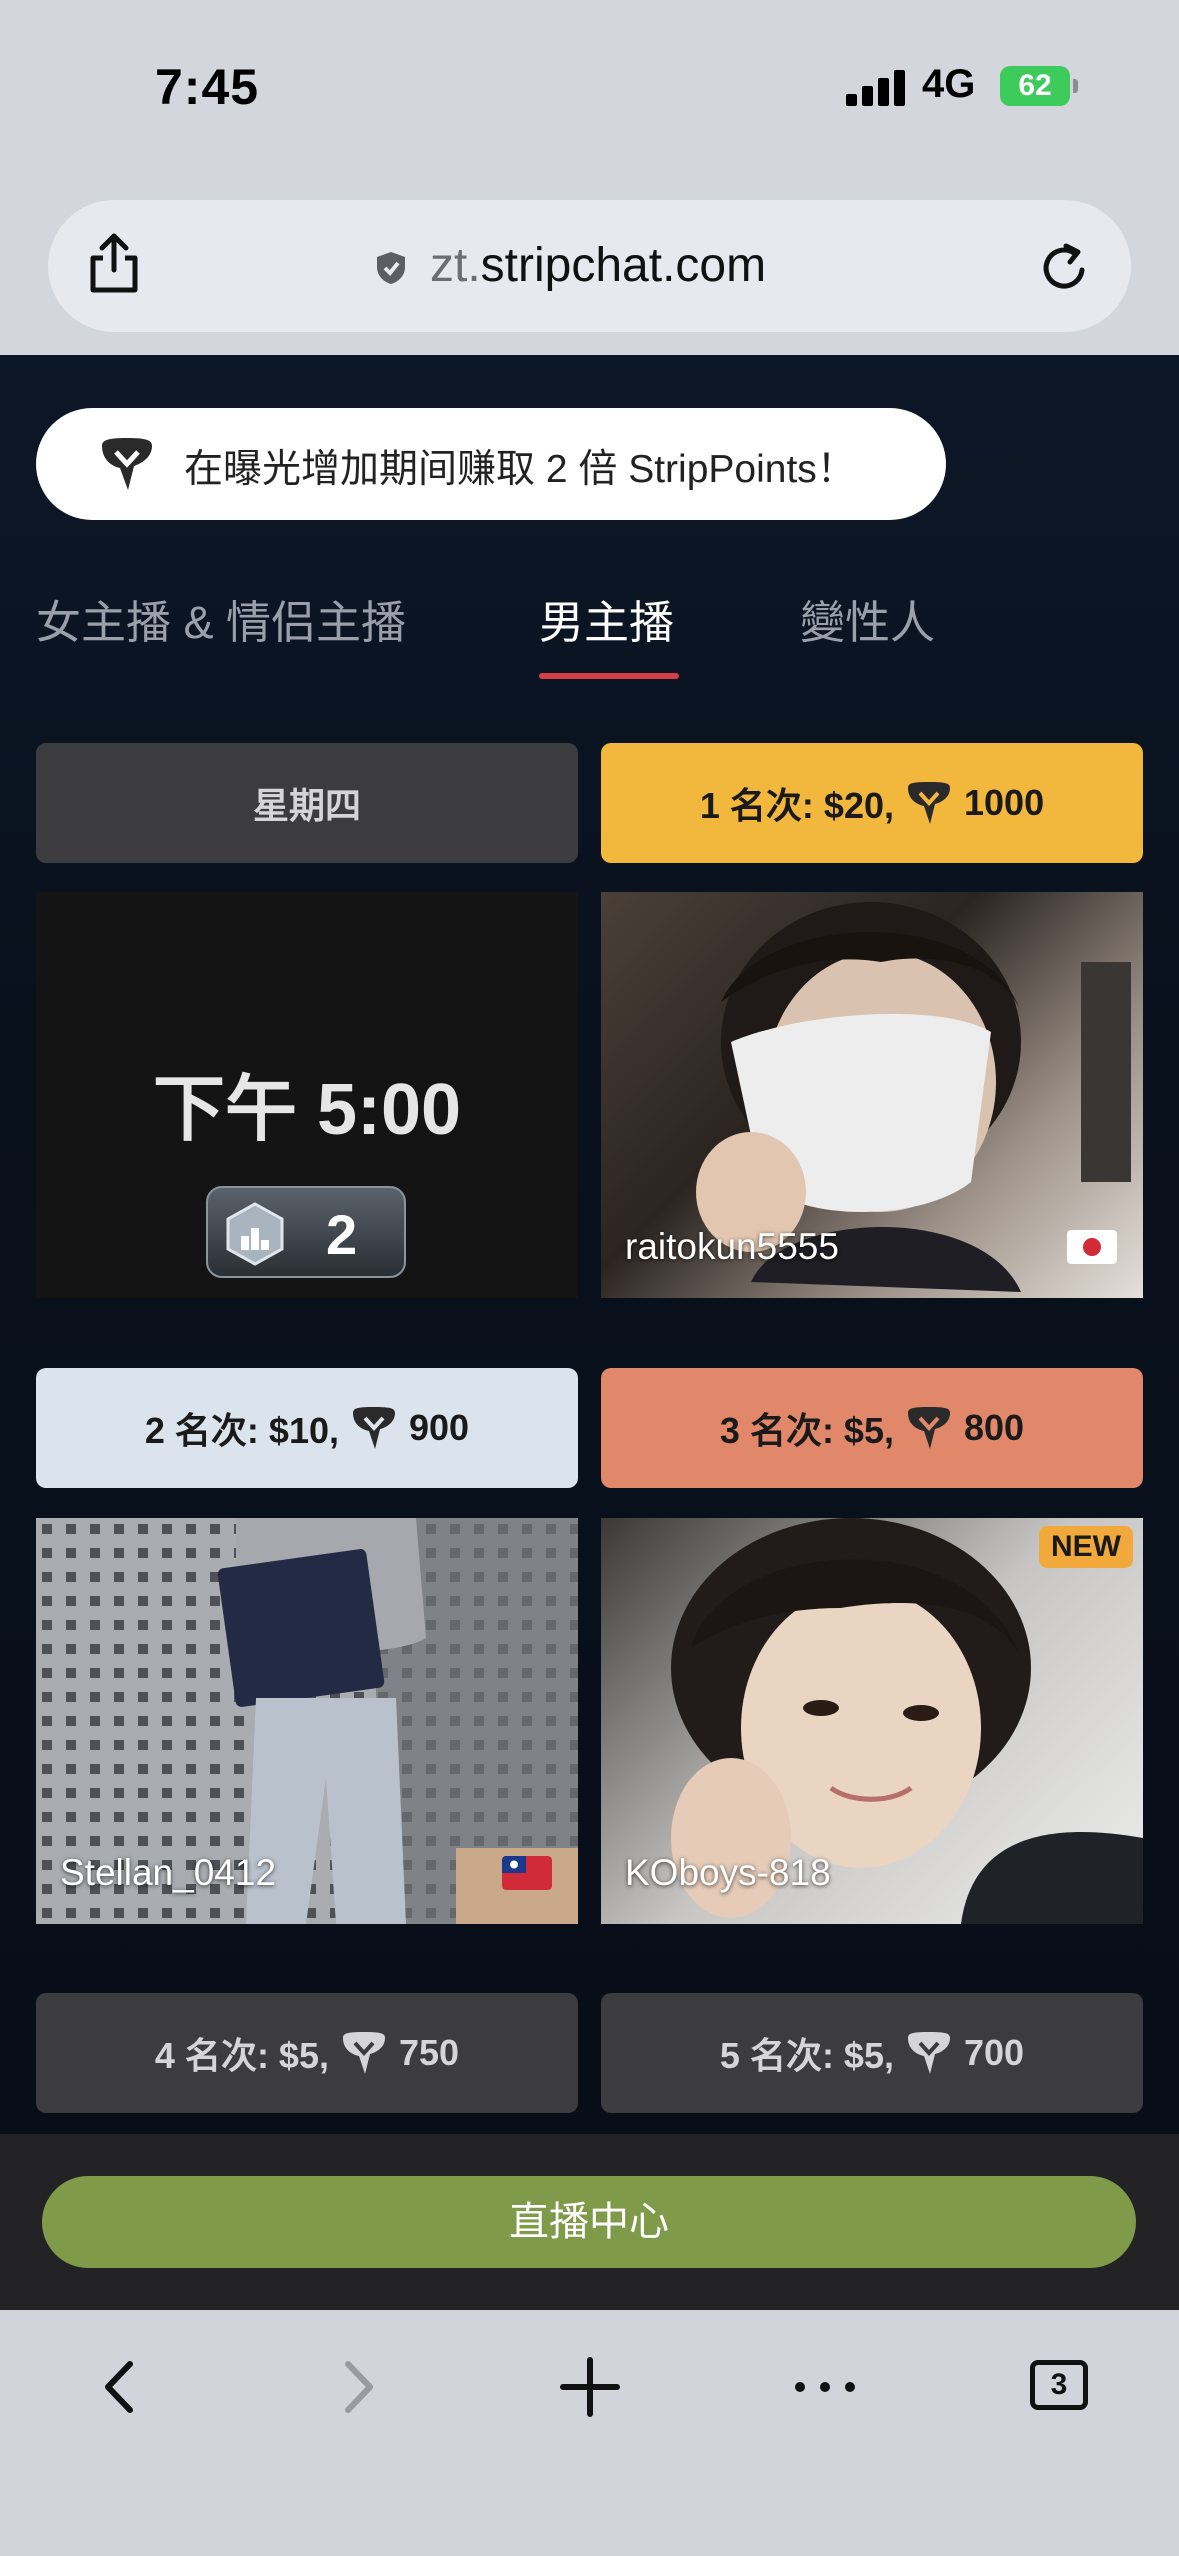  Describe the element at coordinates (589, 2433) in the screenshot. I see `browser-toolbar` at that location.